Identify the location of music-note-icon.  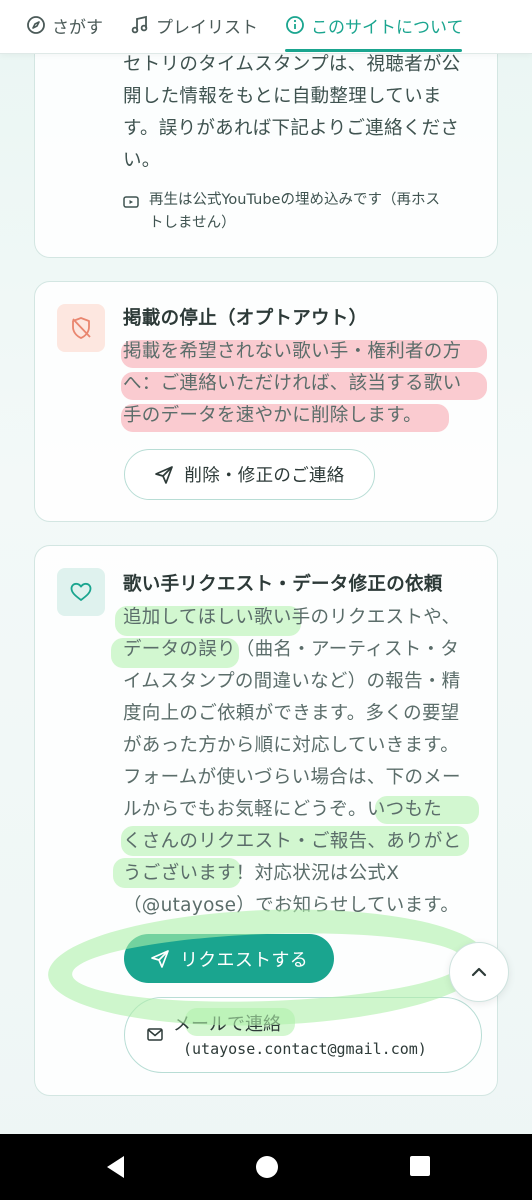
(139, 24).